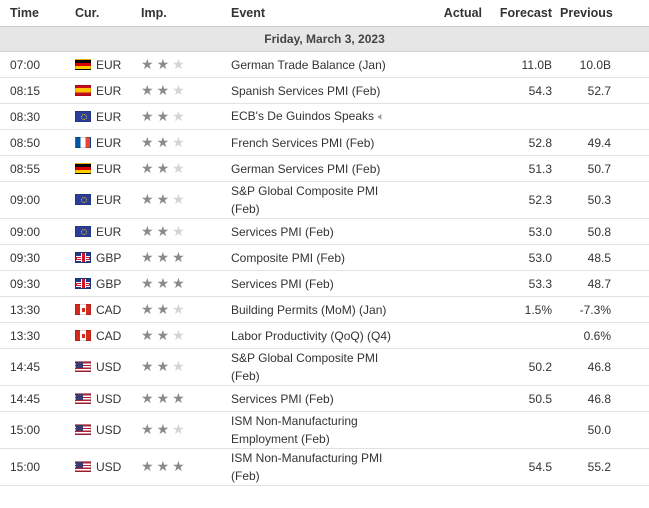 The image size is (649, 508). What do you see at coordinates (83, 168) in the screenshot?
I see `flag-de-icon` at bounding box center [83, 168].